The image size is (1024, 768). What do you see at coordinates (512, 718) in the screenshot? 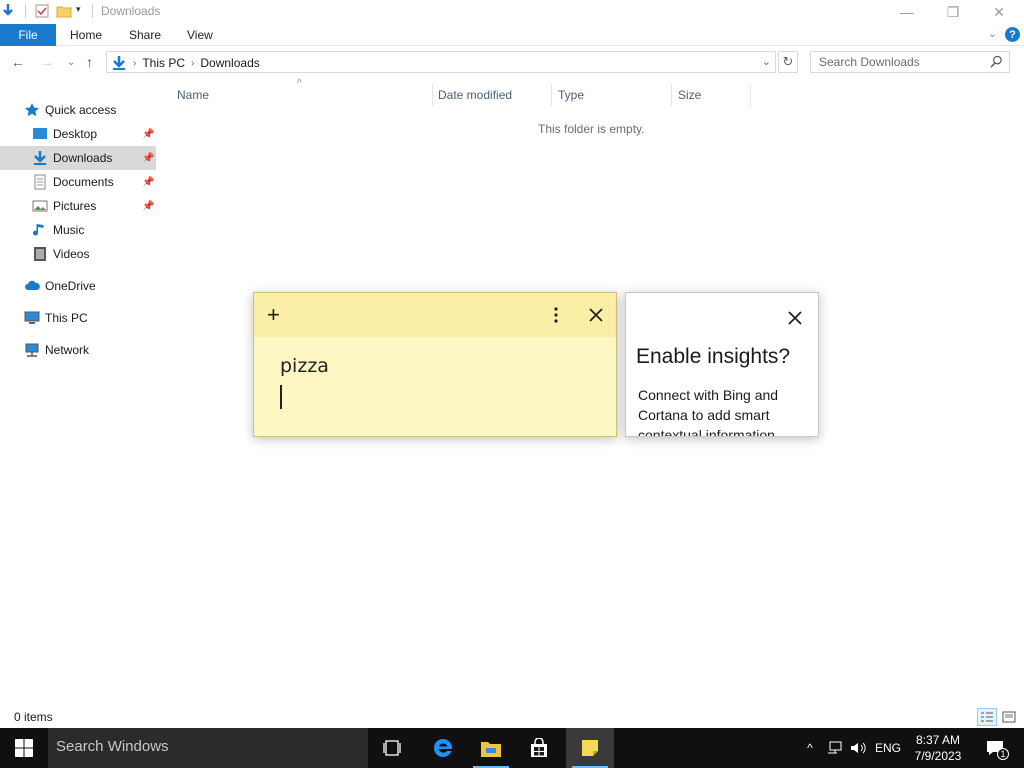
I see `status-bar: 0 items` at bounding box center [512, 718].